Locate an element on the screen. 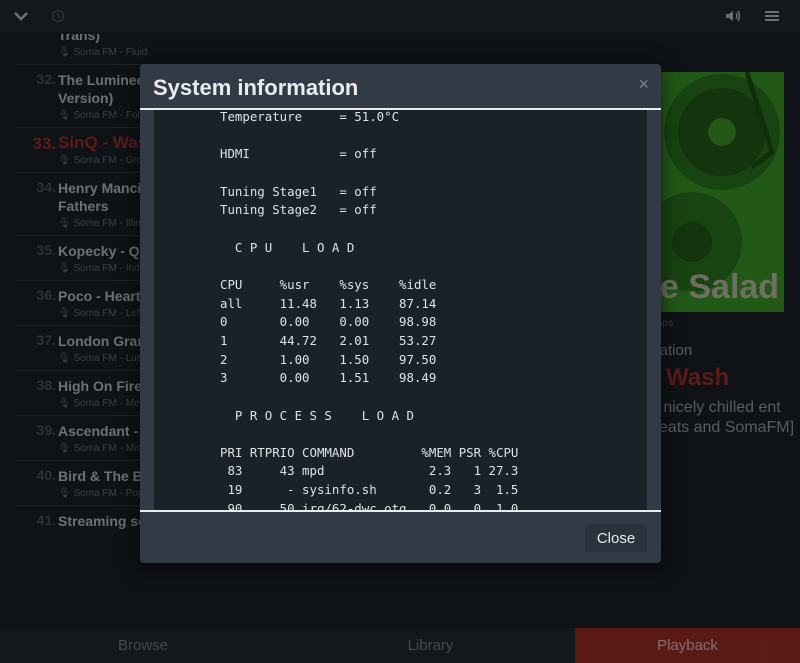 This screenshot has width=800, height=663. close-icon: × is located at coordinates (643, 84).